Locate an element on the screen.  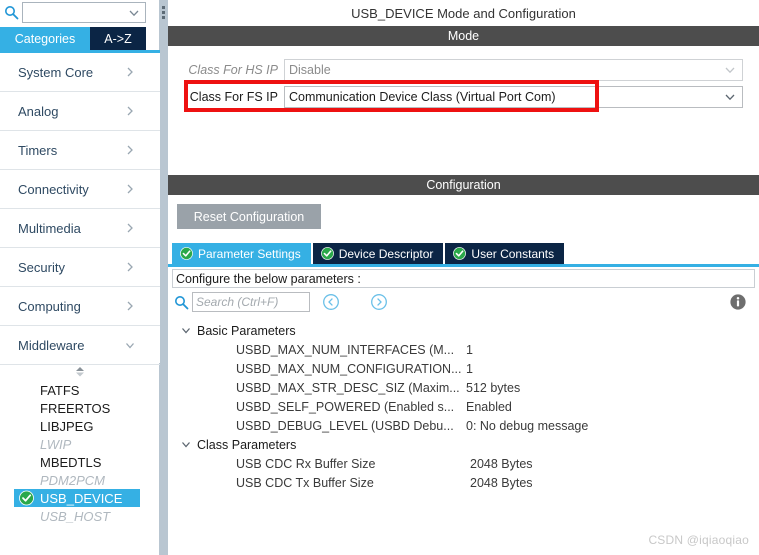
sidebar-item-fatfs: FATFS is located at coordinates (80, 390).